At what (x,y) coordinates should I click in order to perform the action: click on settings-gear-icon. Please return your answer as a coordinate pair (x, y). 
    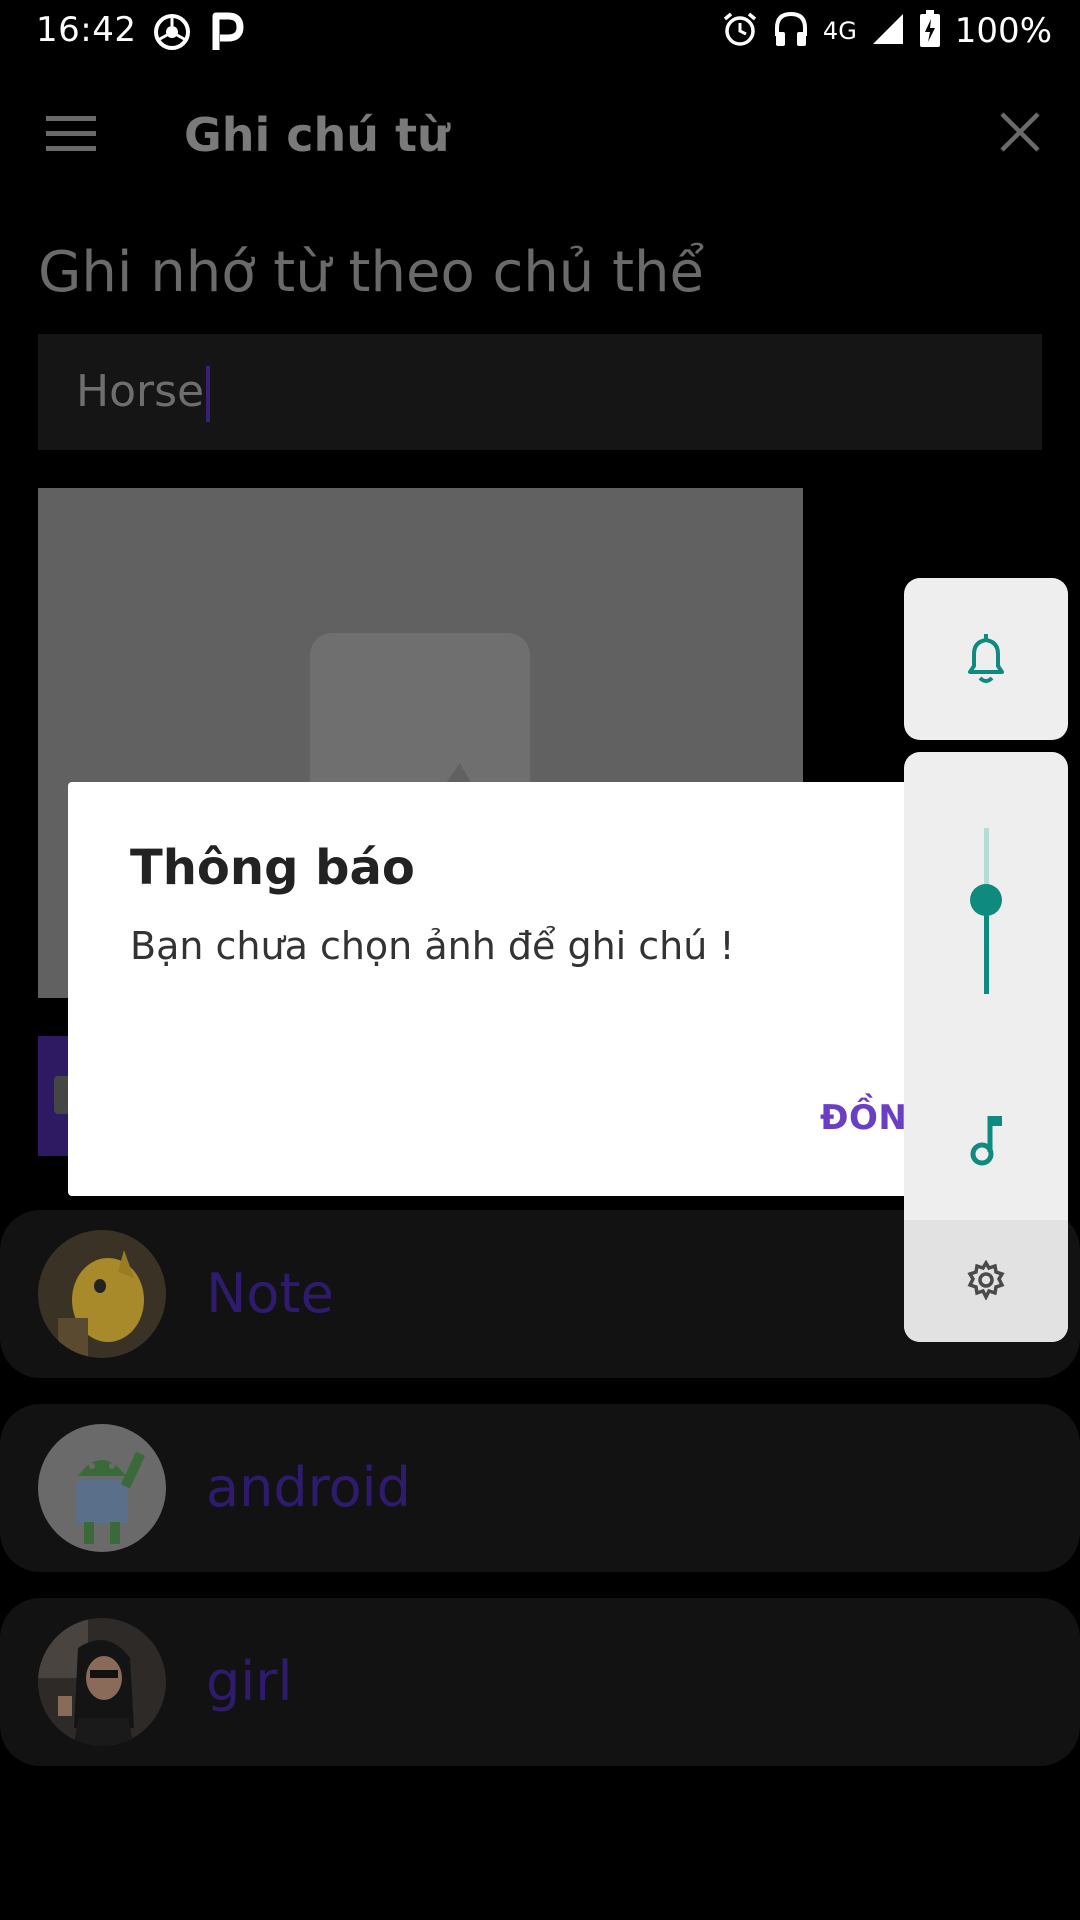
    Looking at the image, I should click on (986, 1281).